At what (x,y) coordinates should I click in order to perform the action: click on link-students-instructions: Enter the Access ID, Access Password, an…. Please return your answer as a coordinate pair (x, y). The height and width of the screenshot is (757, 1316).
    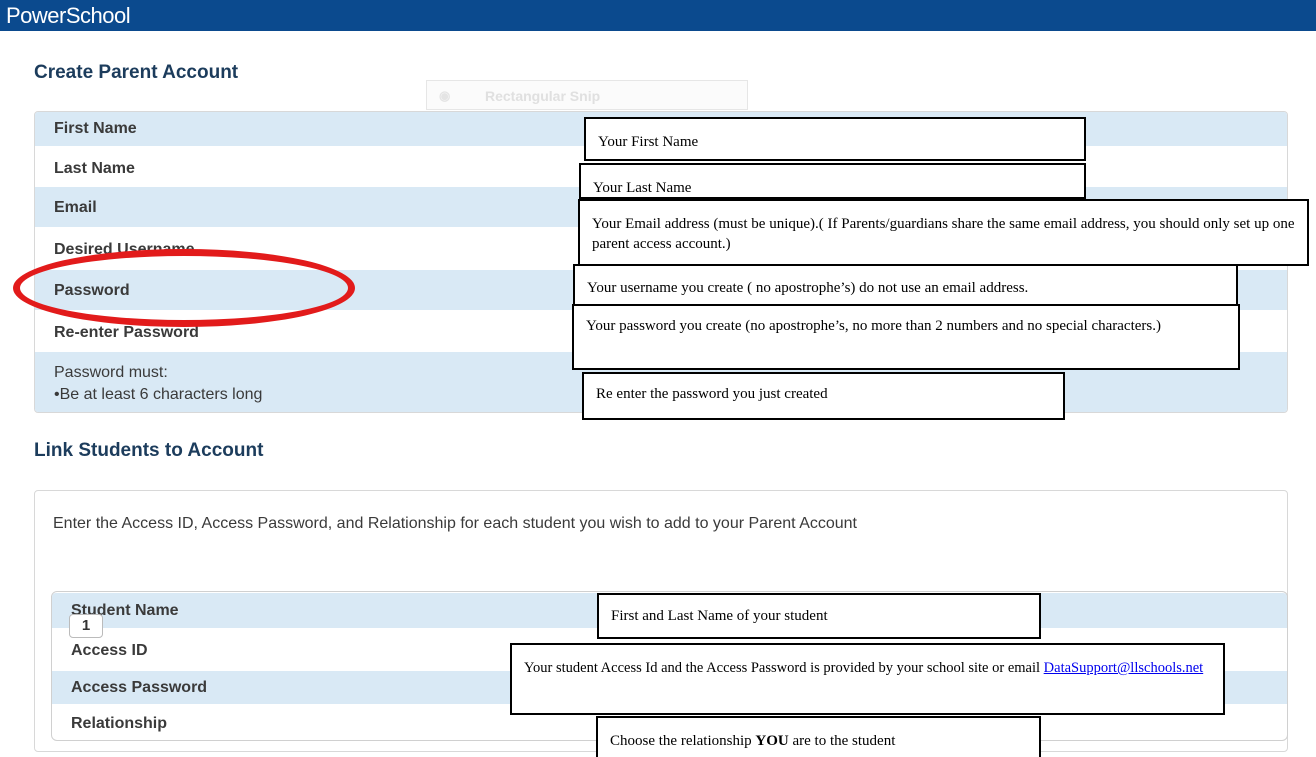
    Looking at the image, I should click on (455, 523).